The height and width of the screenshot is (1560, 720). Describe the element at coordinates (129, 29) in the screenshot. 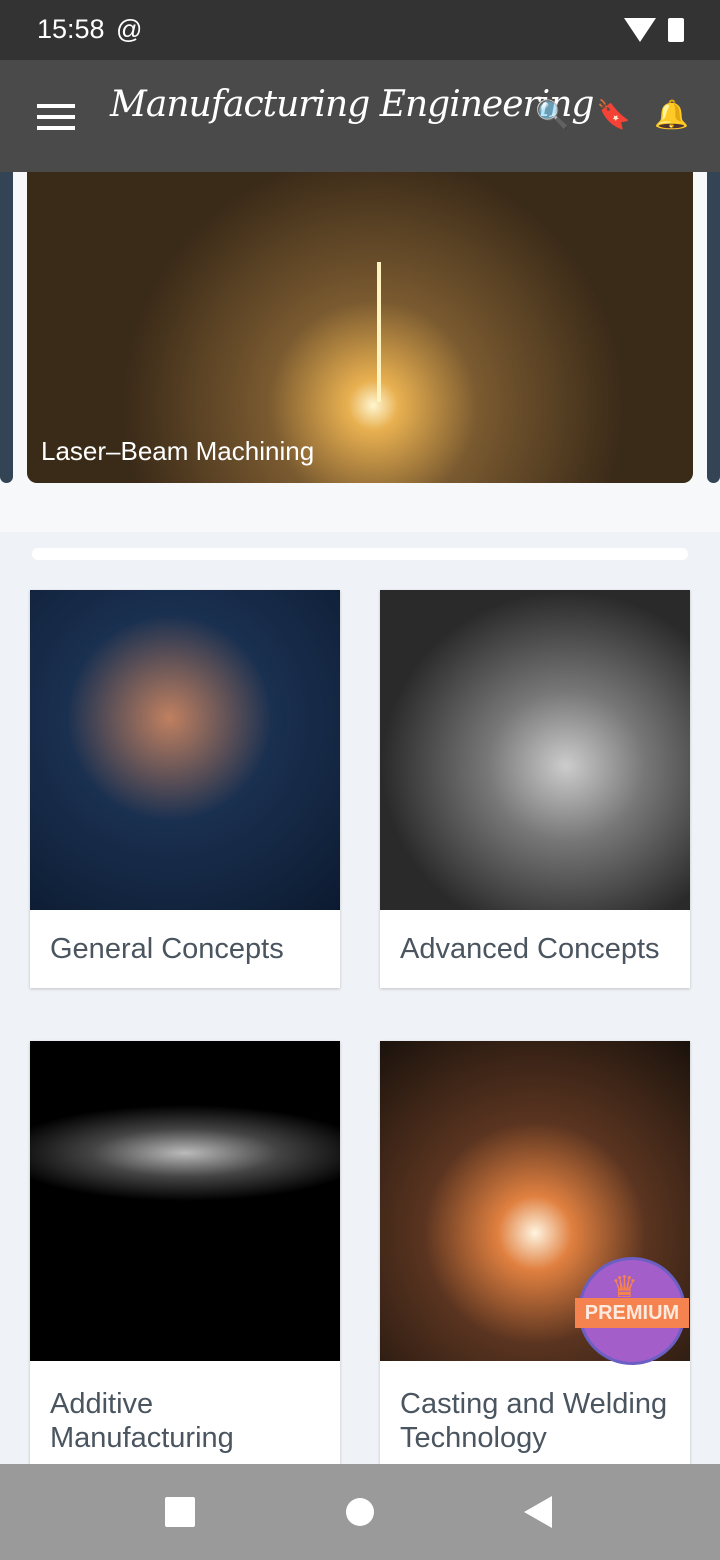

I see `at-icon: @` at that location.